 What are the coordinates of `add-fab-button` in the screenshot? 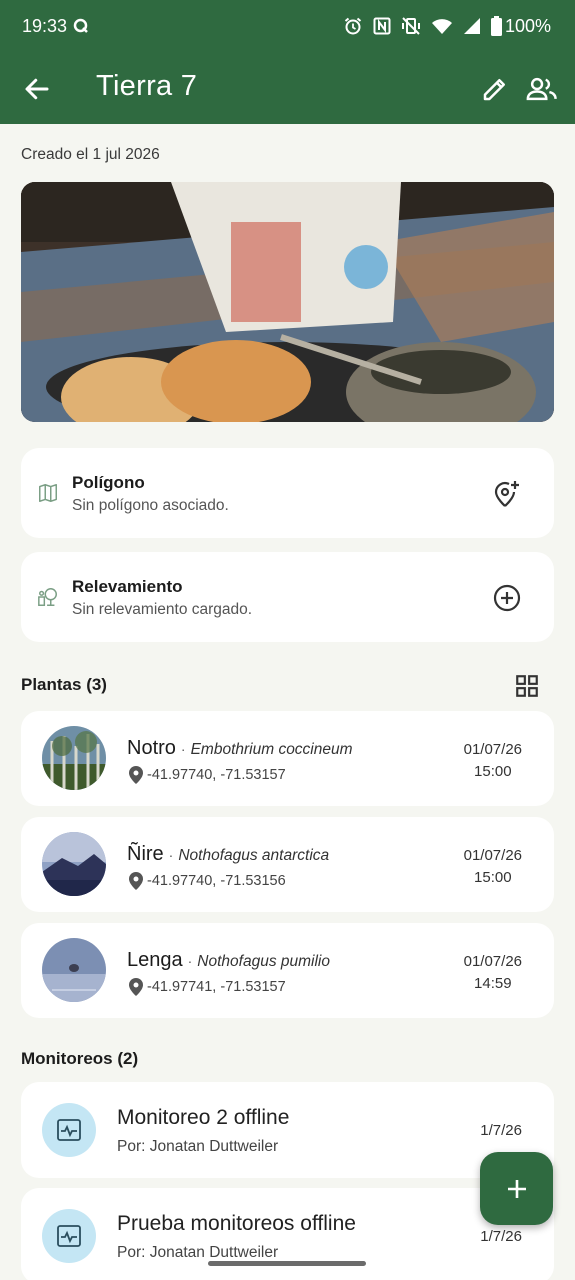 It's located at (516, 1188).